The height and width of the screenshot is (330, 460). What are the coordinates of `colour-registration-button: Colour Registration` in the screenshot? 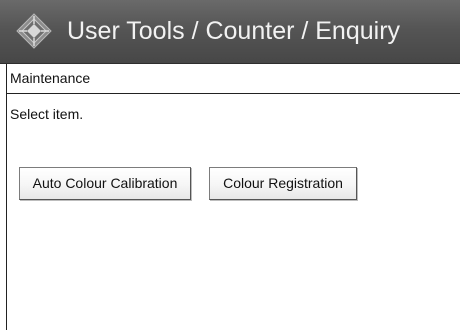 It's located at (283, 183).